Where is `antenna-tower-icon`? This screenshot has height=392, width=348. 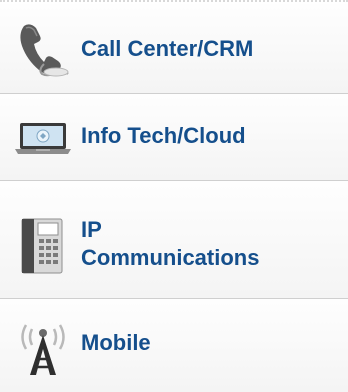 antenna-tower-icon is located at coordinates (43, 347).